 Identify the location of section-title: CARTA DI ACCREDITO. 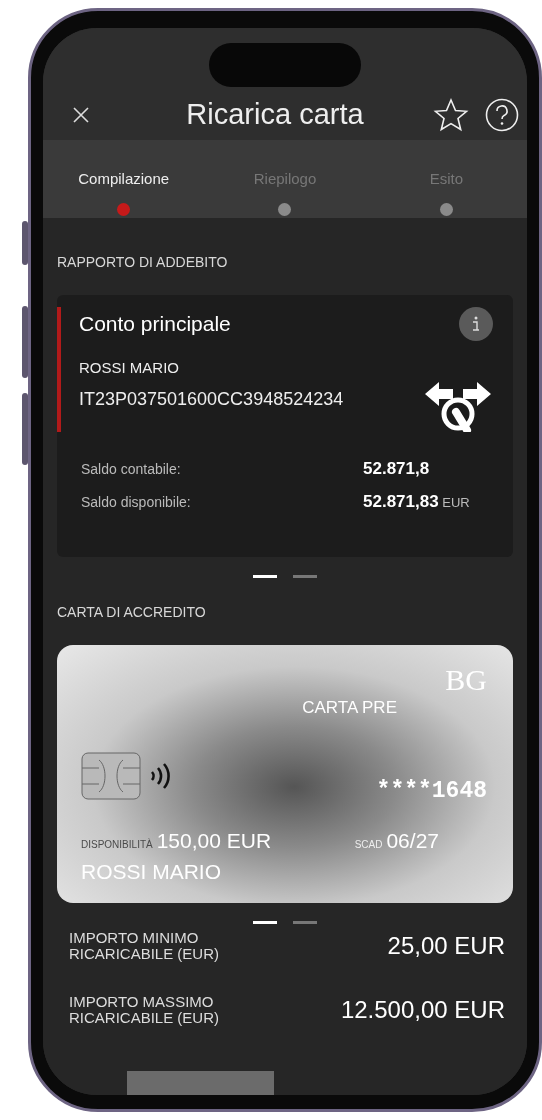
(132, 612).